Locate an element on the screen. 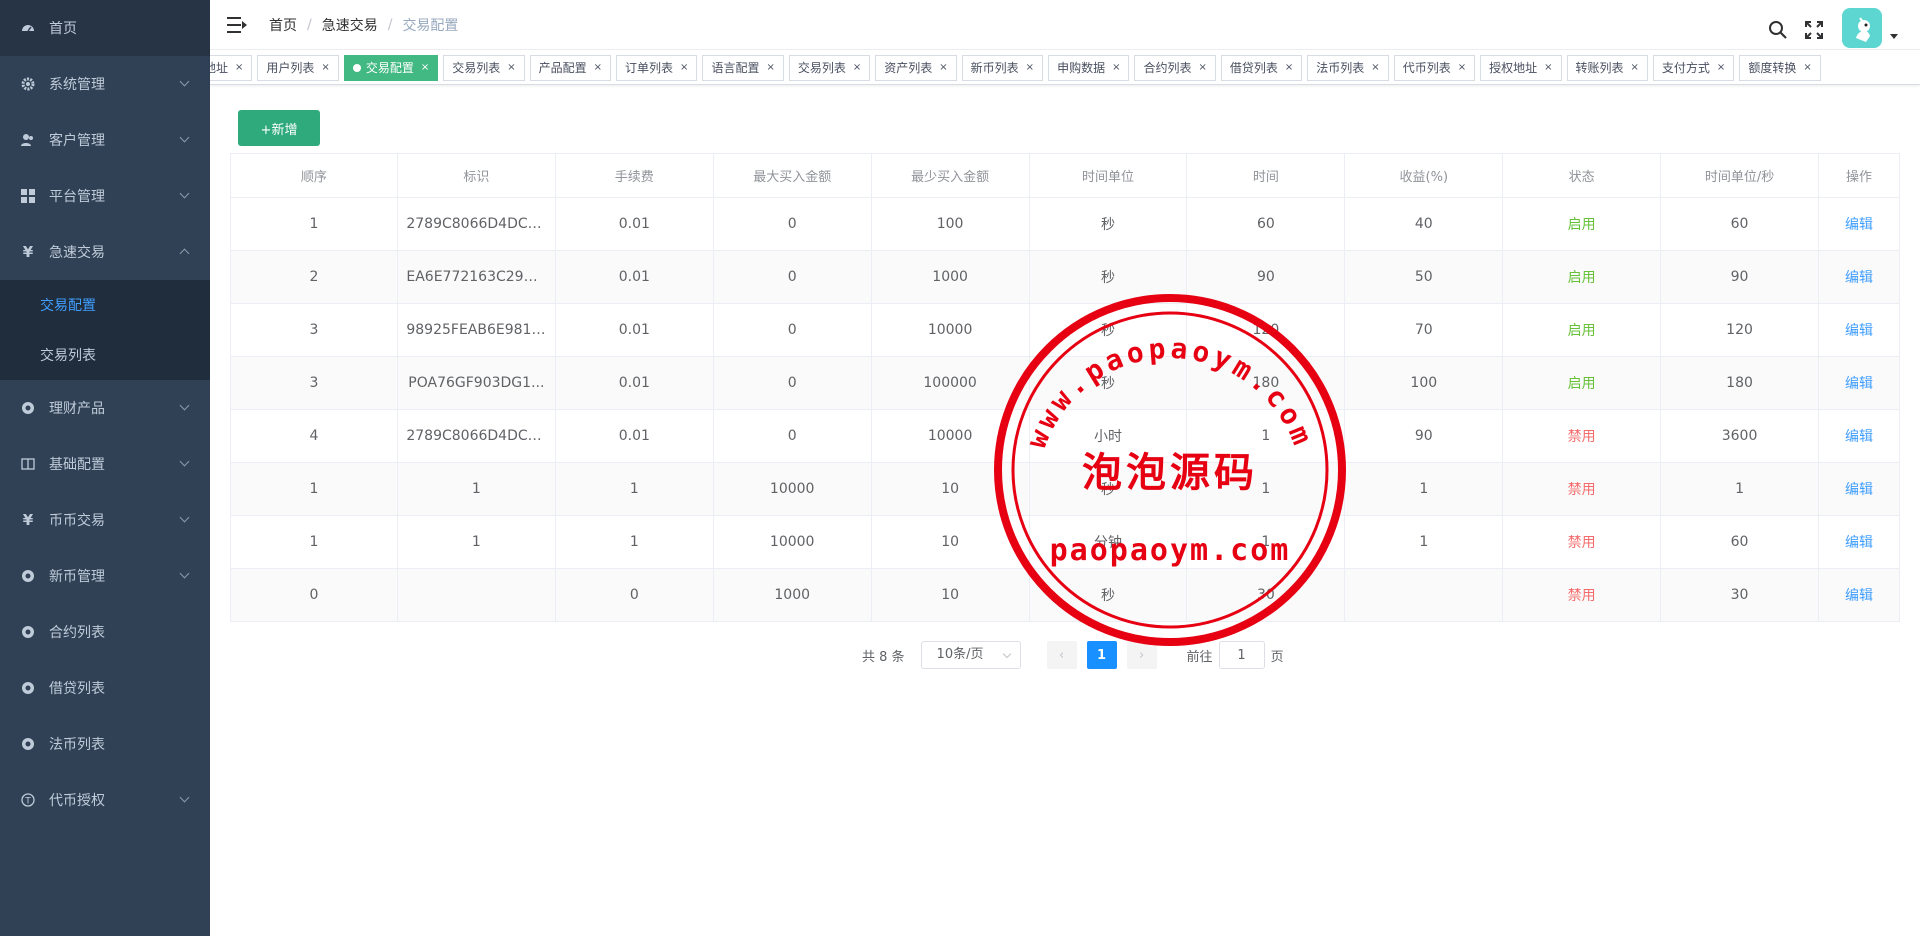 The width and height of the screenshot is (1920, 936). avatar is located at coordinates (1862, 28).